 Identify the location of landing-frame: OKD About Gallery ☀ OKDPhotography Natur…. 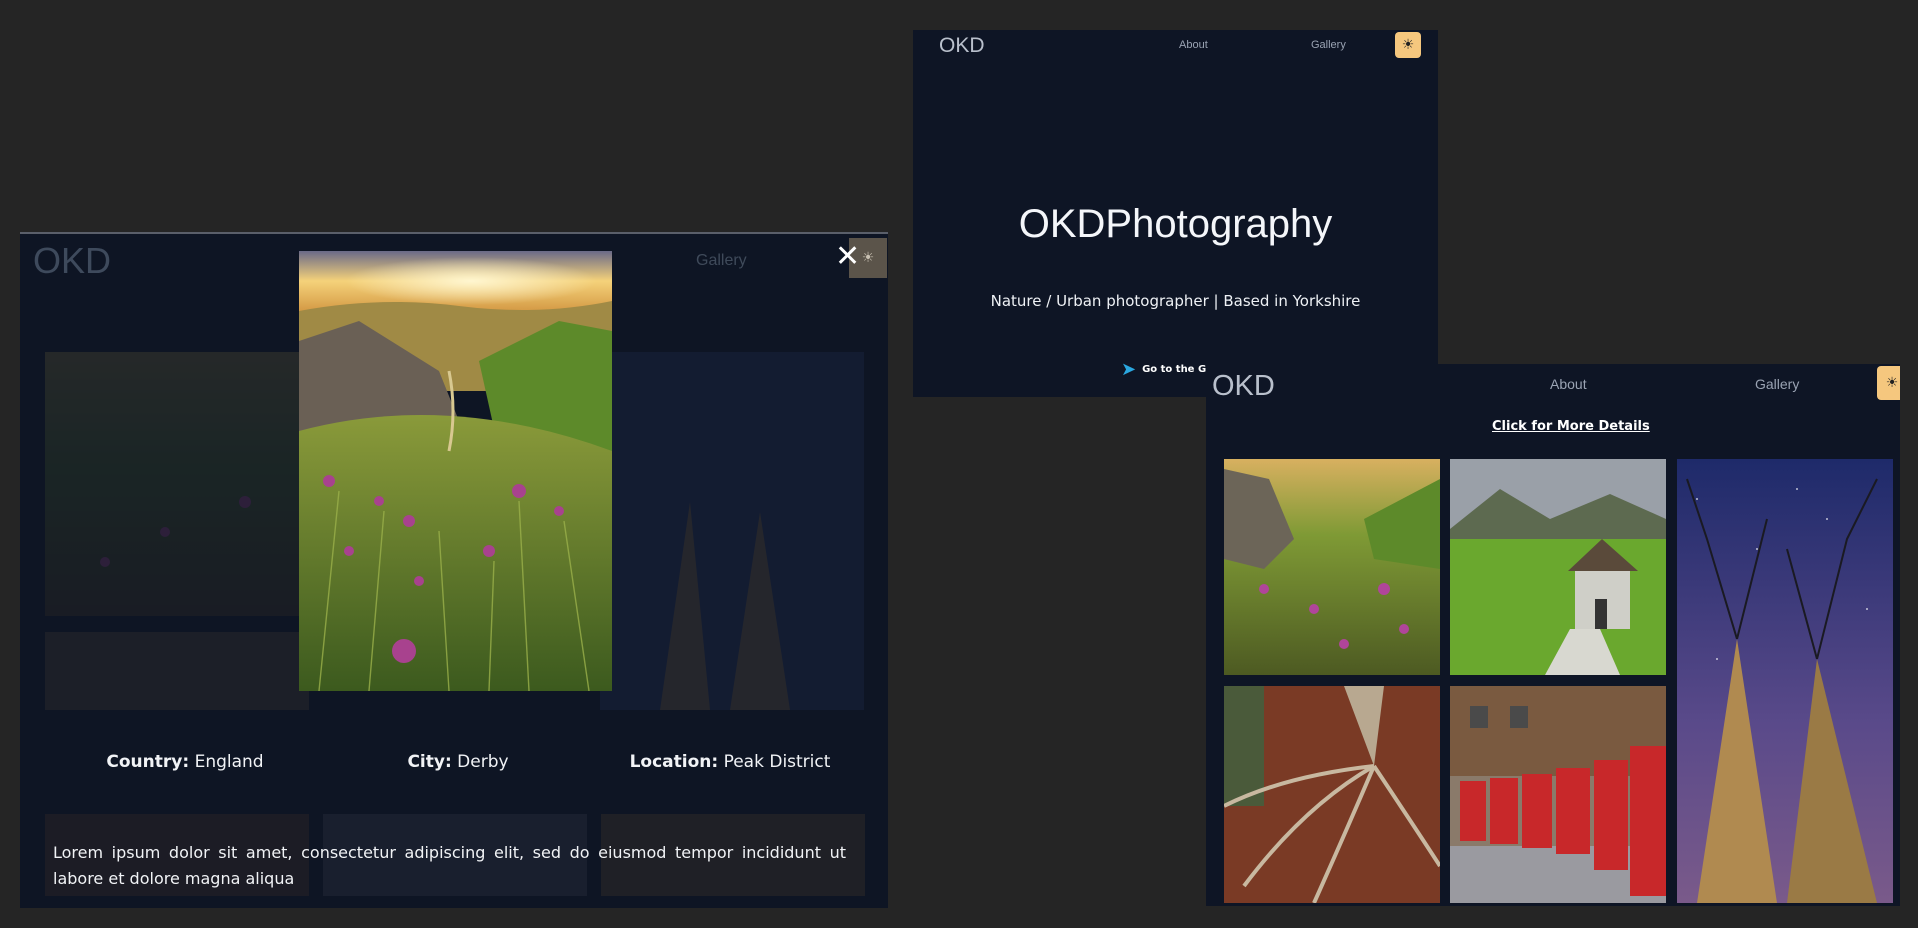
(1175, 213).